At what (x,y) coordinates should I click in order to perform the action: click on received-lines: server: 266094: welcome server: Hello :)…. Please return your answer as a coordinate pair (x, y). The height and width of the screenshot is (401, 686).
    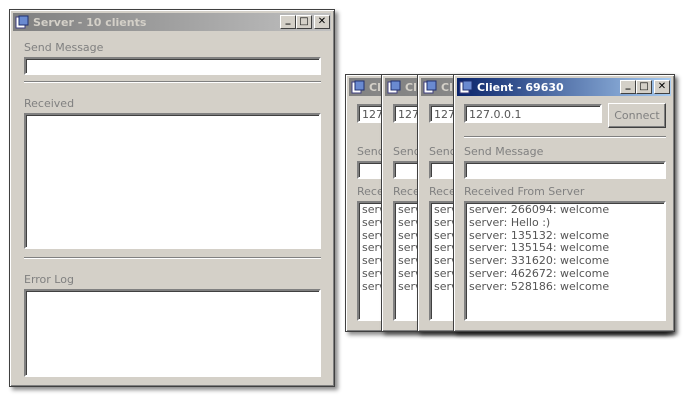
    Looking at the image, I should click on (565, 249).